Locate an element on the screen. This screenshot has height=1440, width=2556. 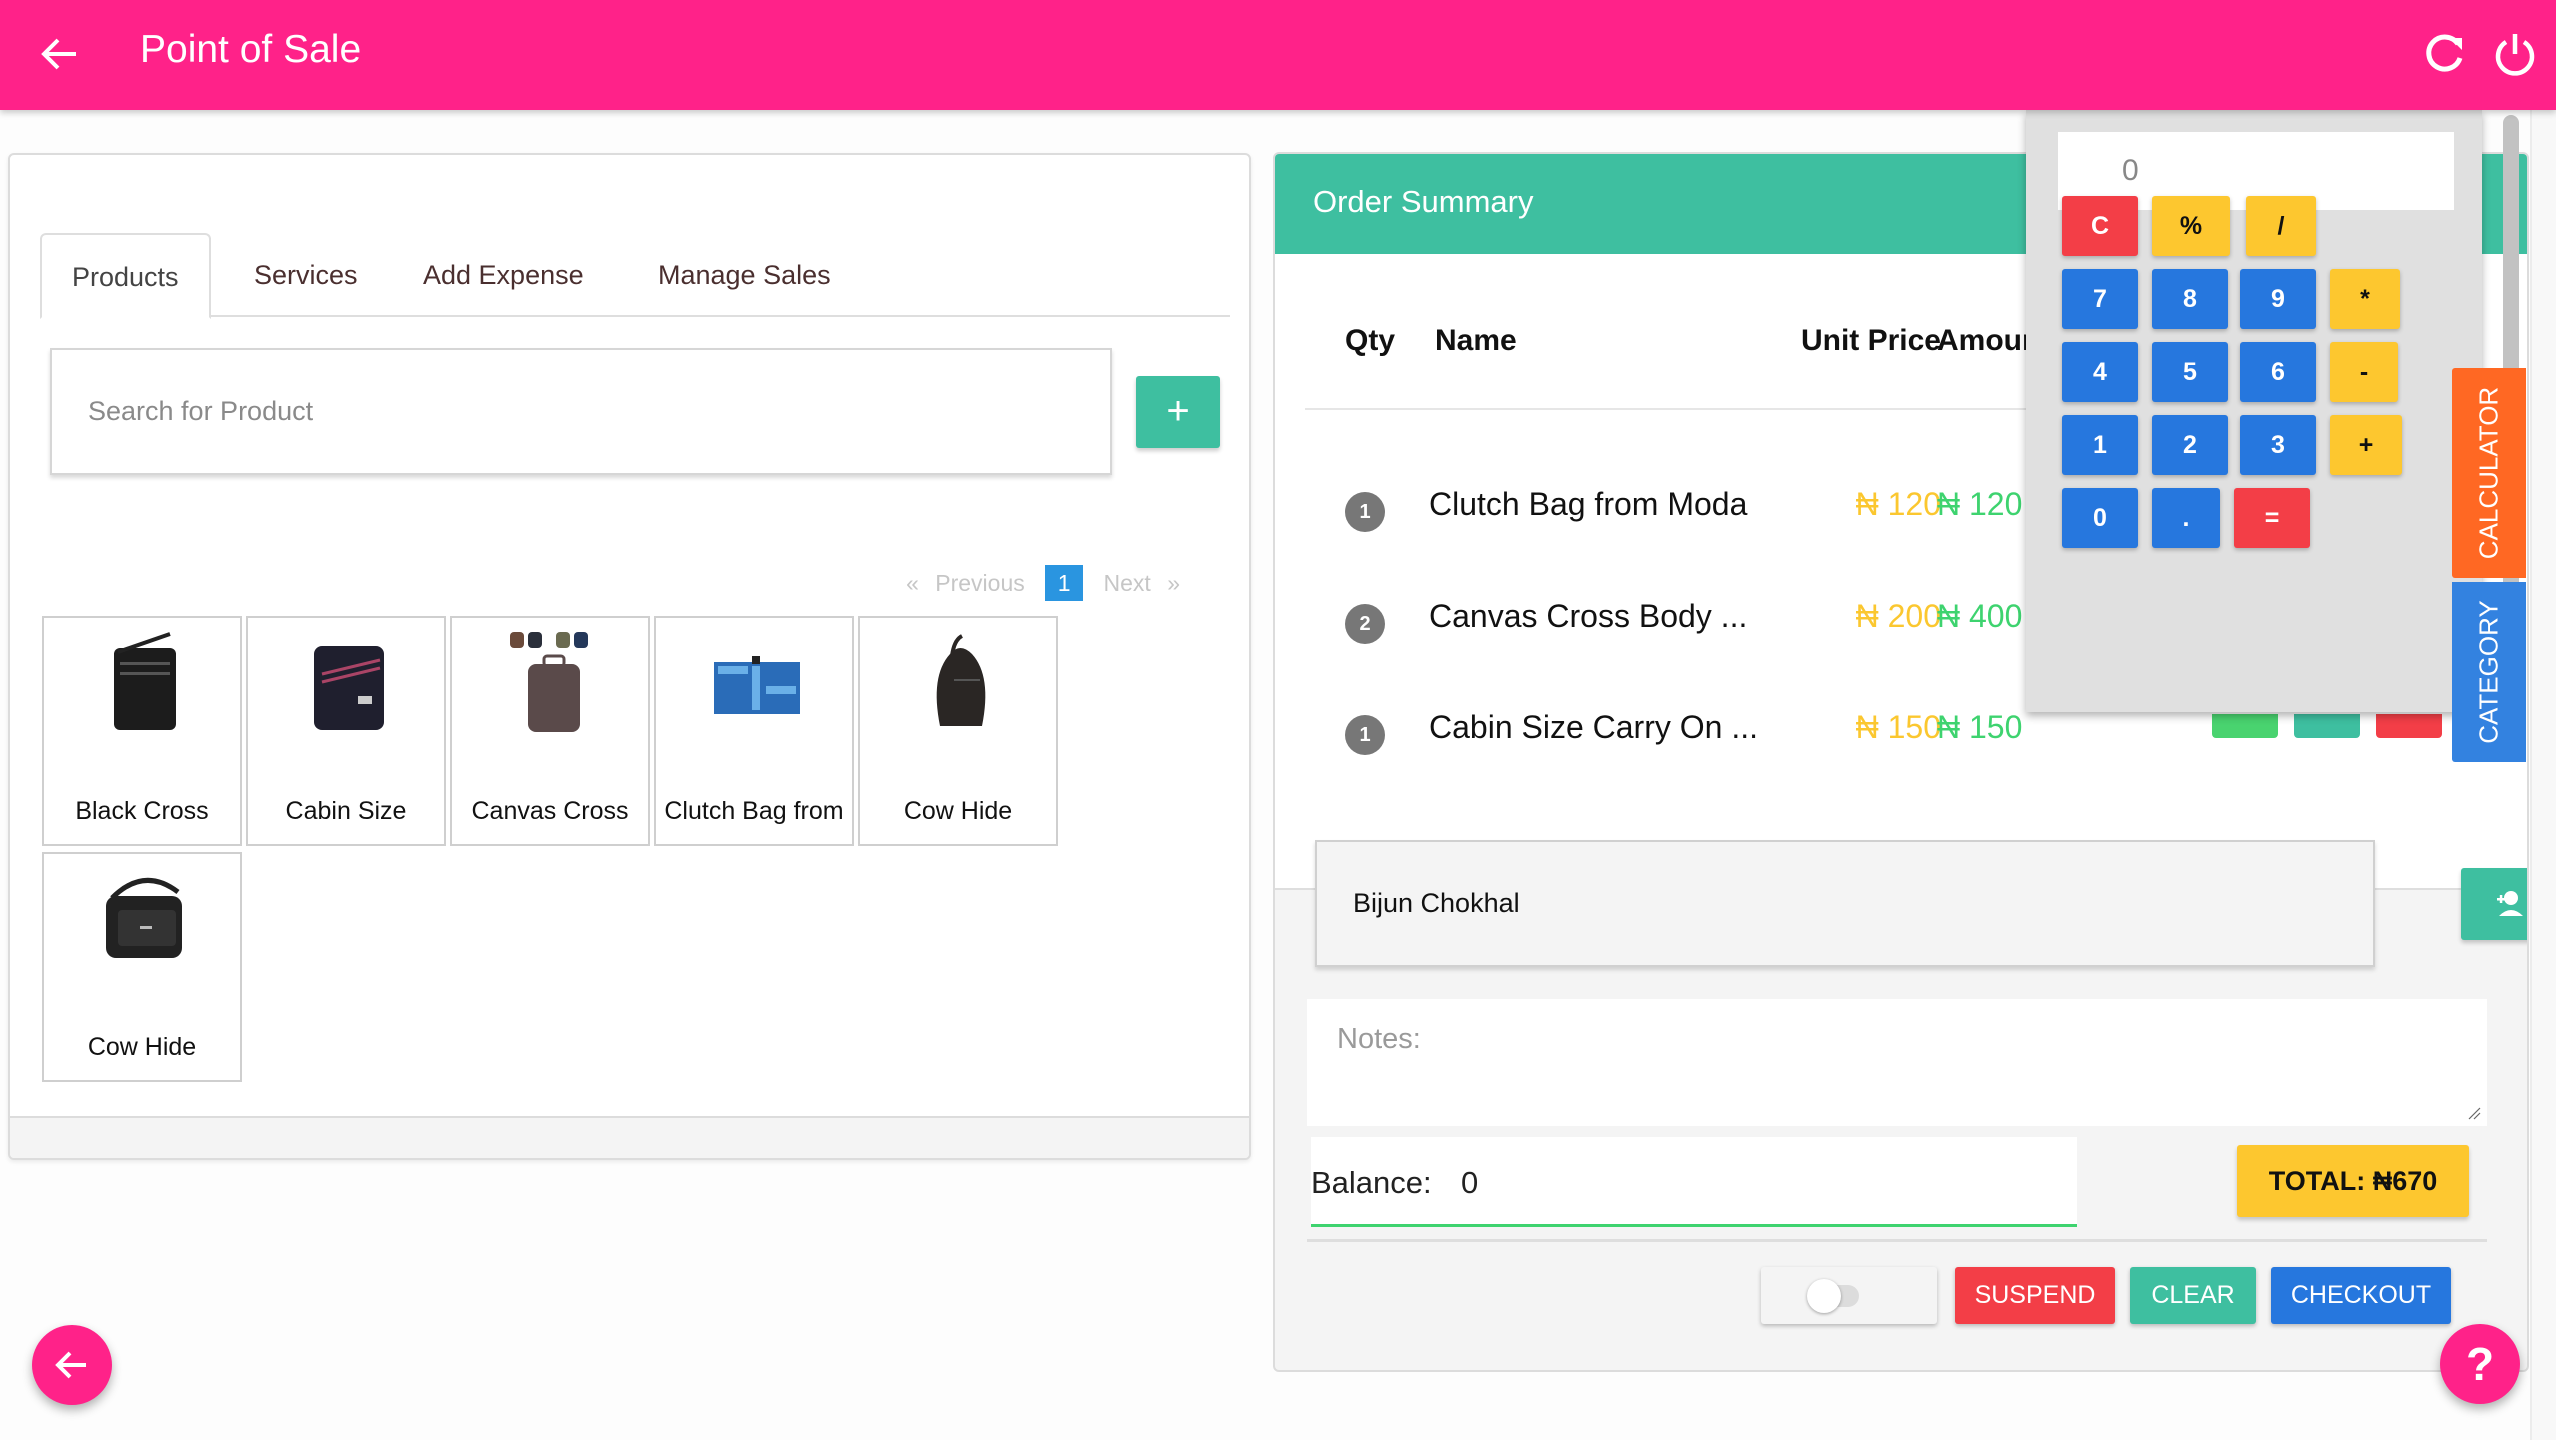
pagination: « Previous 1 Next » is located at coordinates (600, 583).